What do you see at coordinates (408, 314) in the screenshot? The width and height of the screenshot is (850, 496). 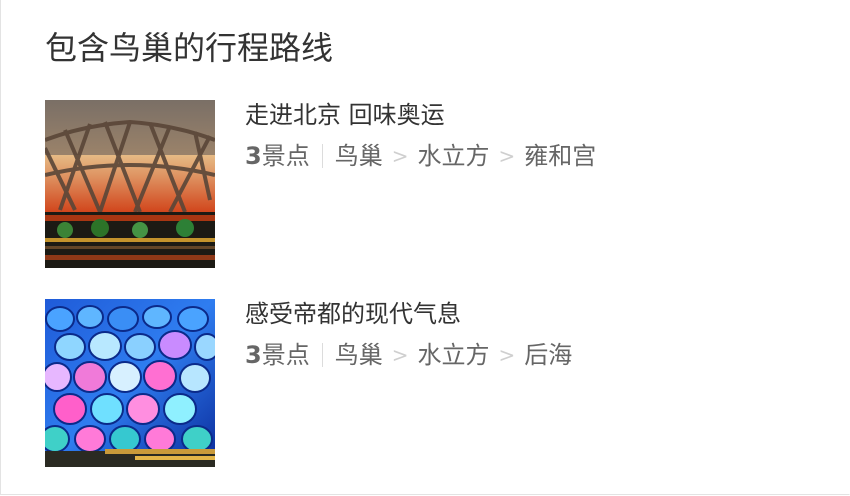 I see `route-title: 感受帝都的现代气息` at bounding box center [408, 314].